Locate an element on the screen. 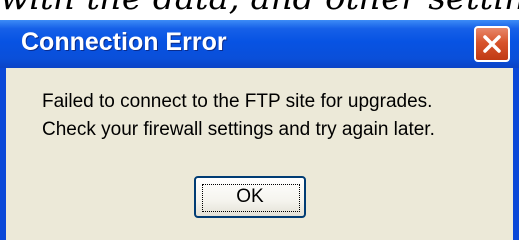 The width and height of the screenshot is (519, 240). dialog-title: Connection Error is located at coordinates (124, 42).